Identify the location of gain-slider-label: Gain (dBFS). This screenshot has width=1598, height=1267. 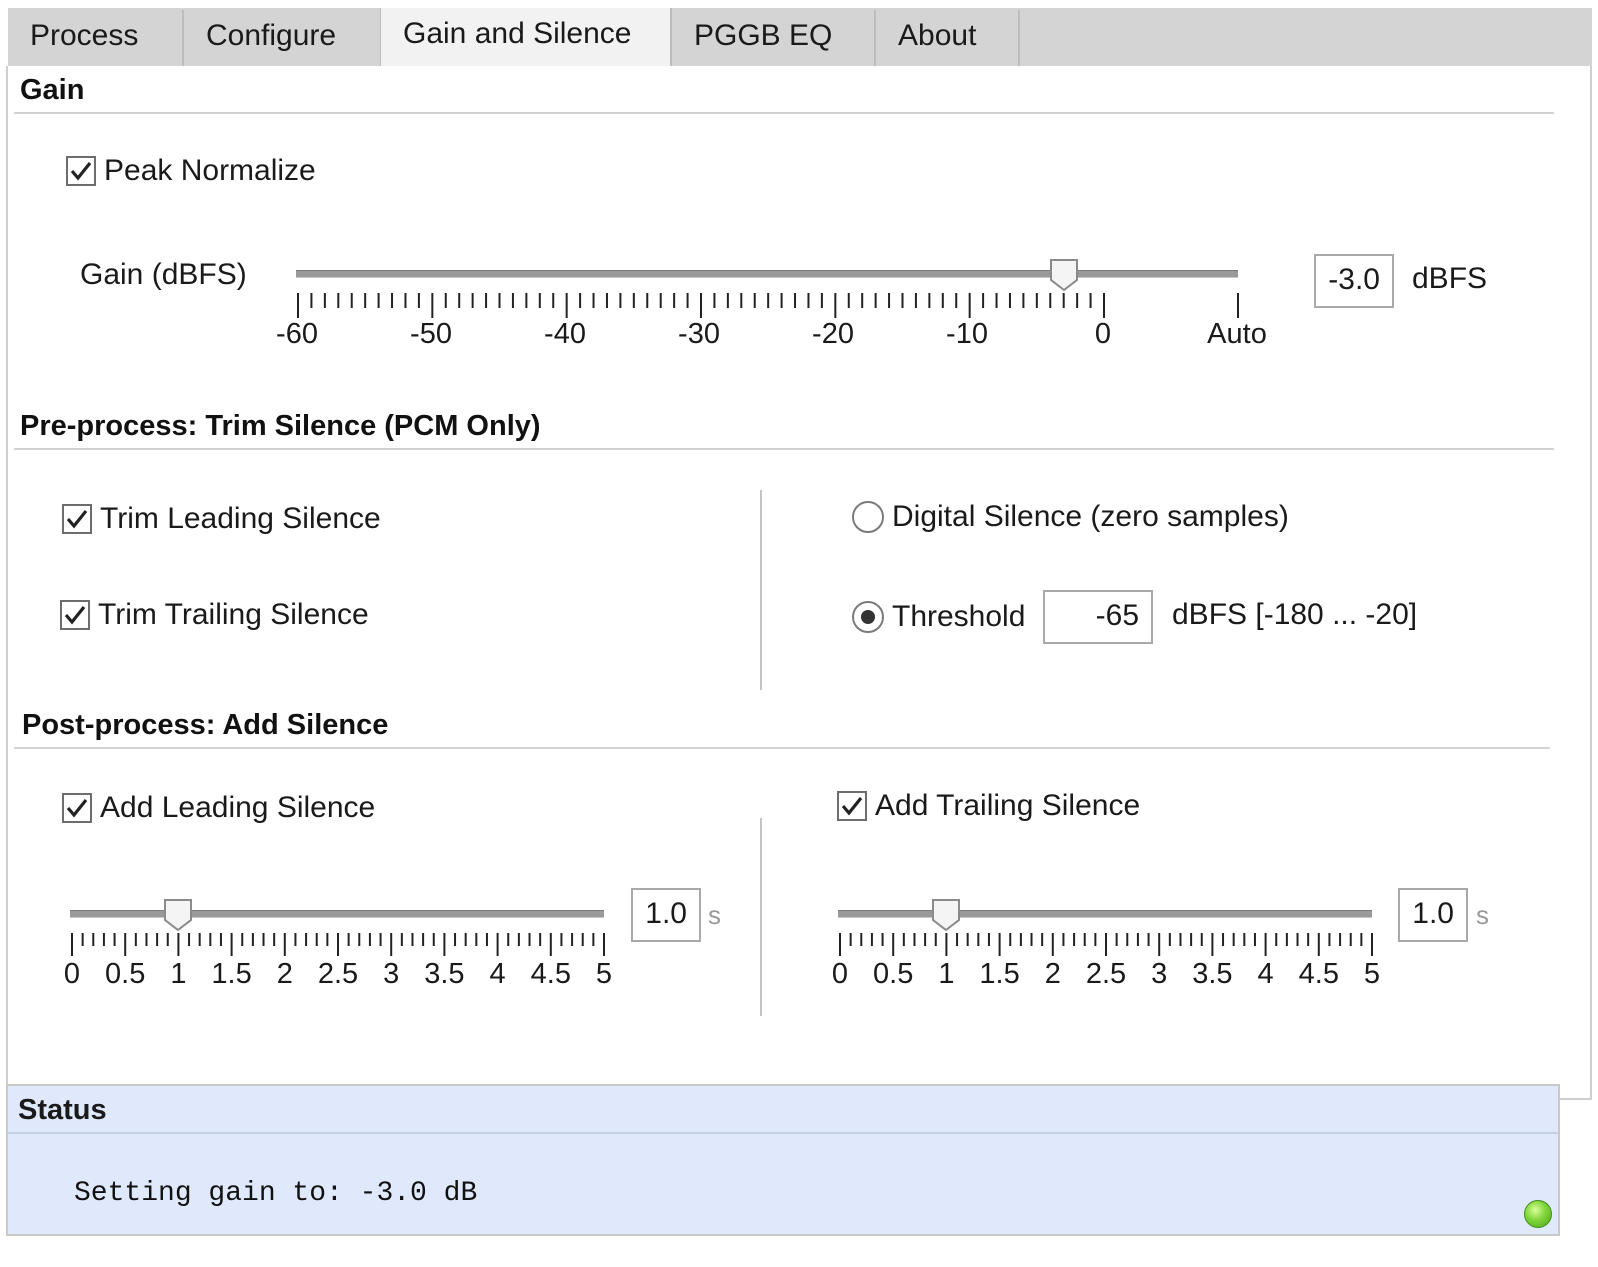
(163, 274).